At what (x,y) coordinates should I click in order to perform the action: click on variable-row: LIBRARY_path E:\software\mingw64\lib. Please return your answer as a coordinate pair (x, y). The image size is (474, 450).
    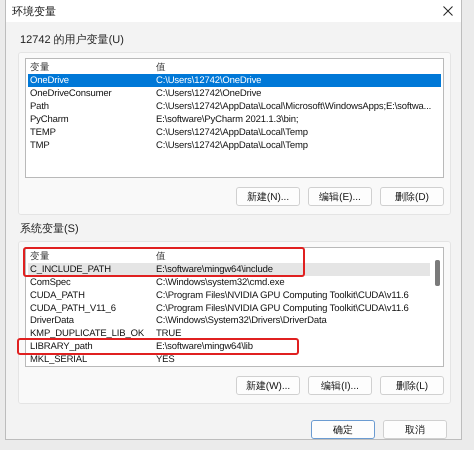
    Looking at the image, I should click on (229, 347).